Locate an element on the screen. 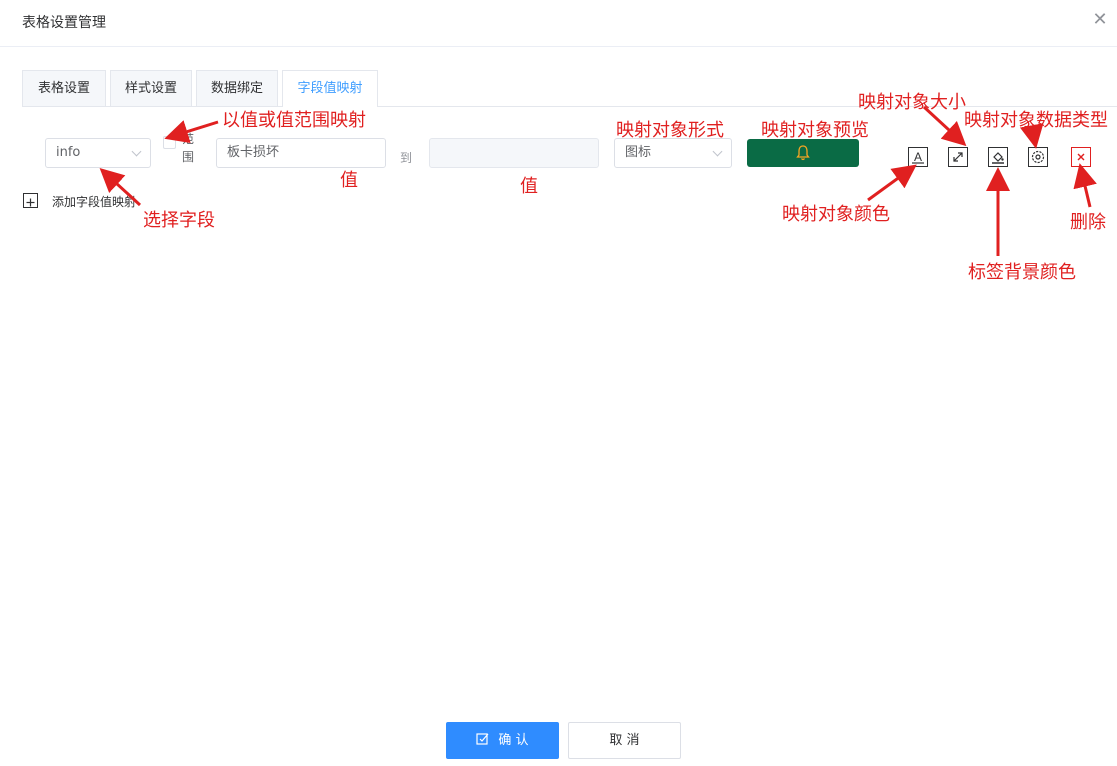 This screenshot has height=766, width=1117. text-color-button: A is located at coordinates (918, 157).